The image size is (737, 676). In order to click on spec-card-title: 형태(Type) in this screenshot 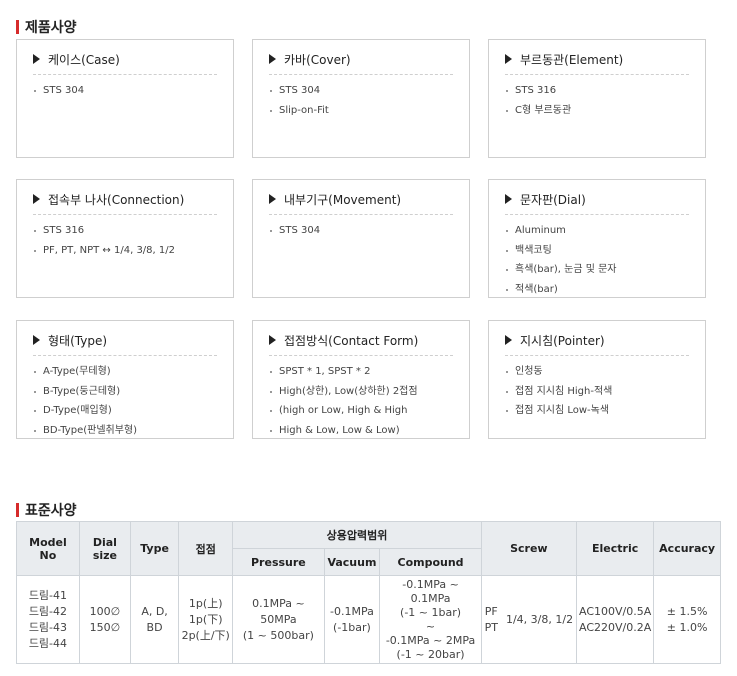, I will do `click(78, 340)`.